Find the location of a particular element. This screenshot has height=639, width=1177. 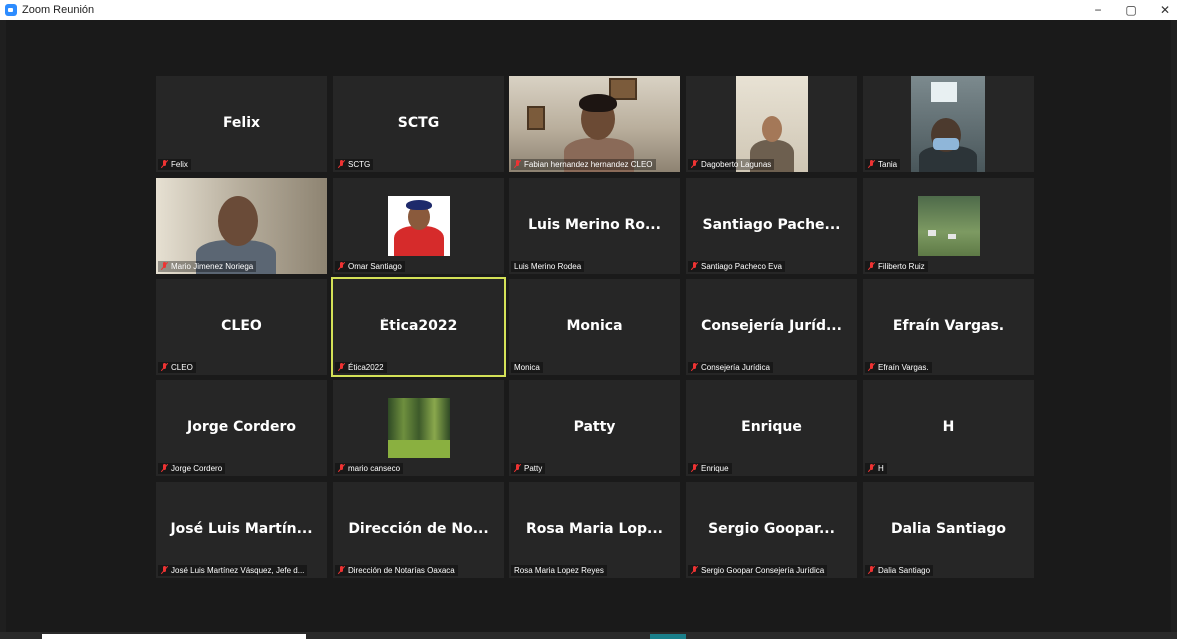

participant-label: Dalia Santiago is located at coordinates (899, 570).